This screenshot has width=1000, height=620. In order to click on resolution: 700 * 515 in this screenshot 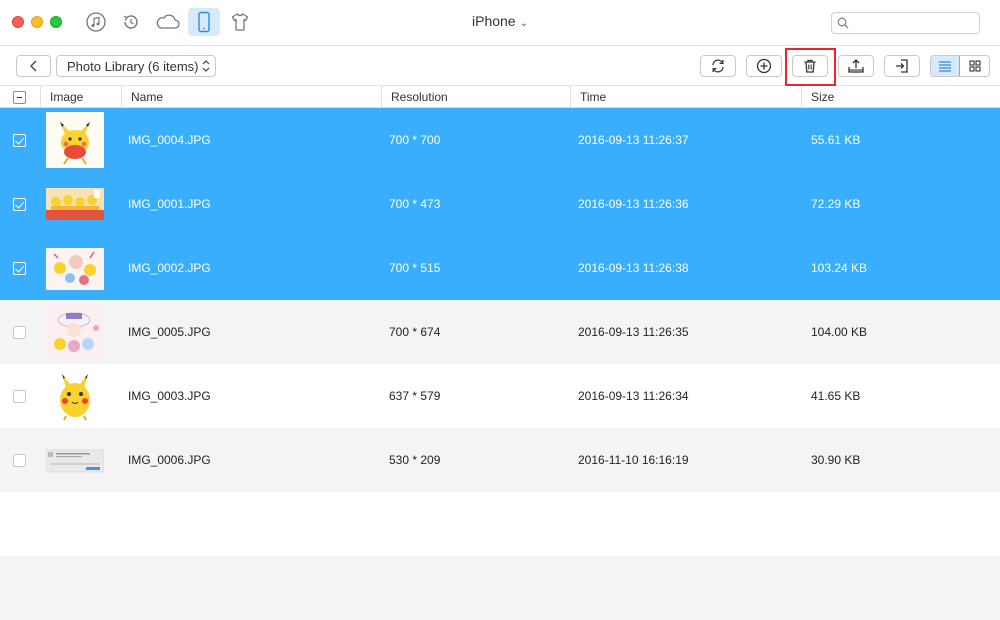, I will do `click(415, 268)`.